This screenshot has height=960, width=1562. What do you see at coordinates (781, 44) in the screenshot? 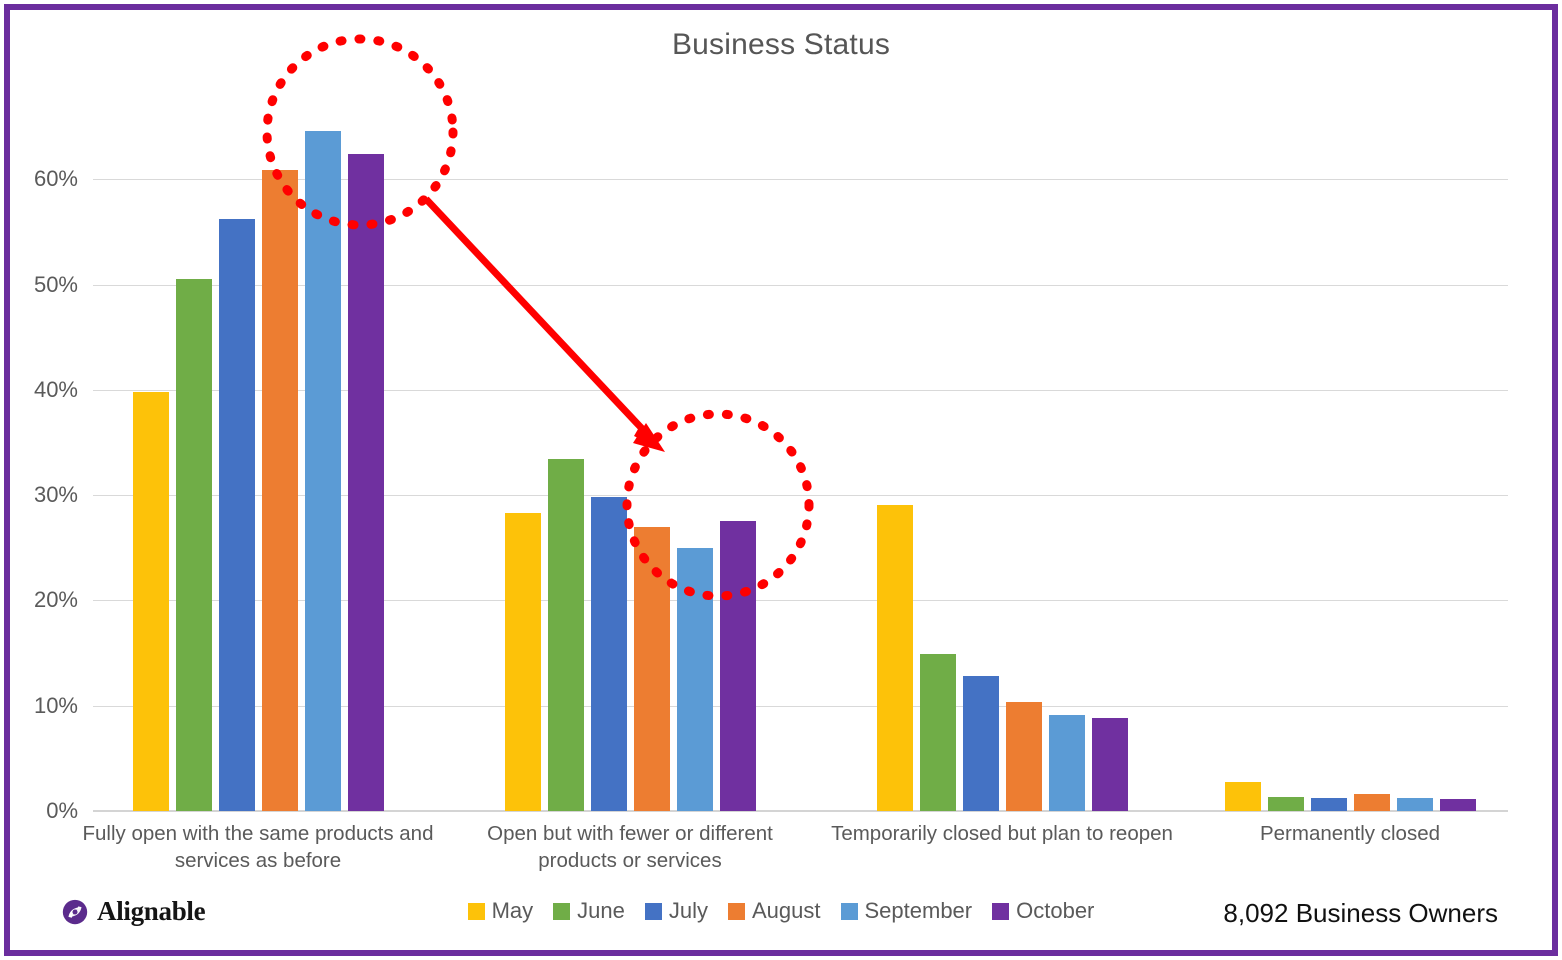
I see `page-title: Business Status` at bounding box center [781, 44].